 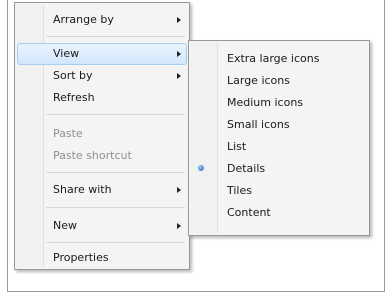 I want to click on submenu-item-list: List, so click(x=279, y=147).